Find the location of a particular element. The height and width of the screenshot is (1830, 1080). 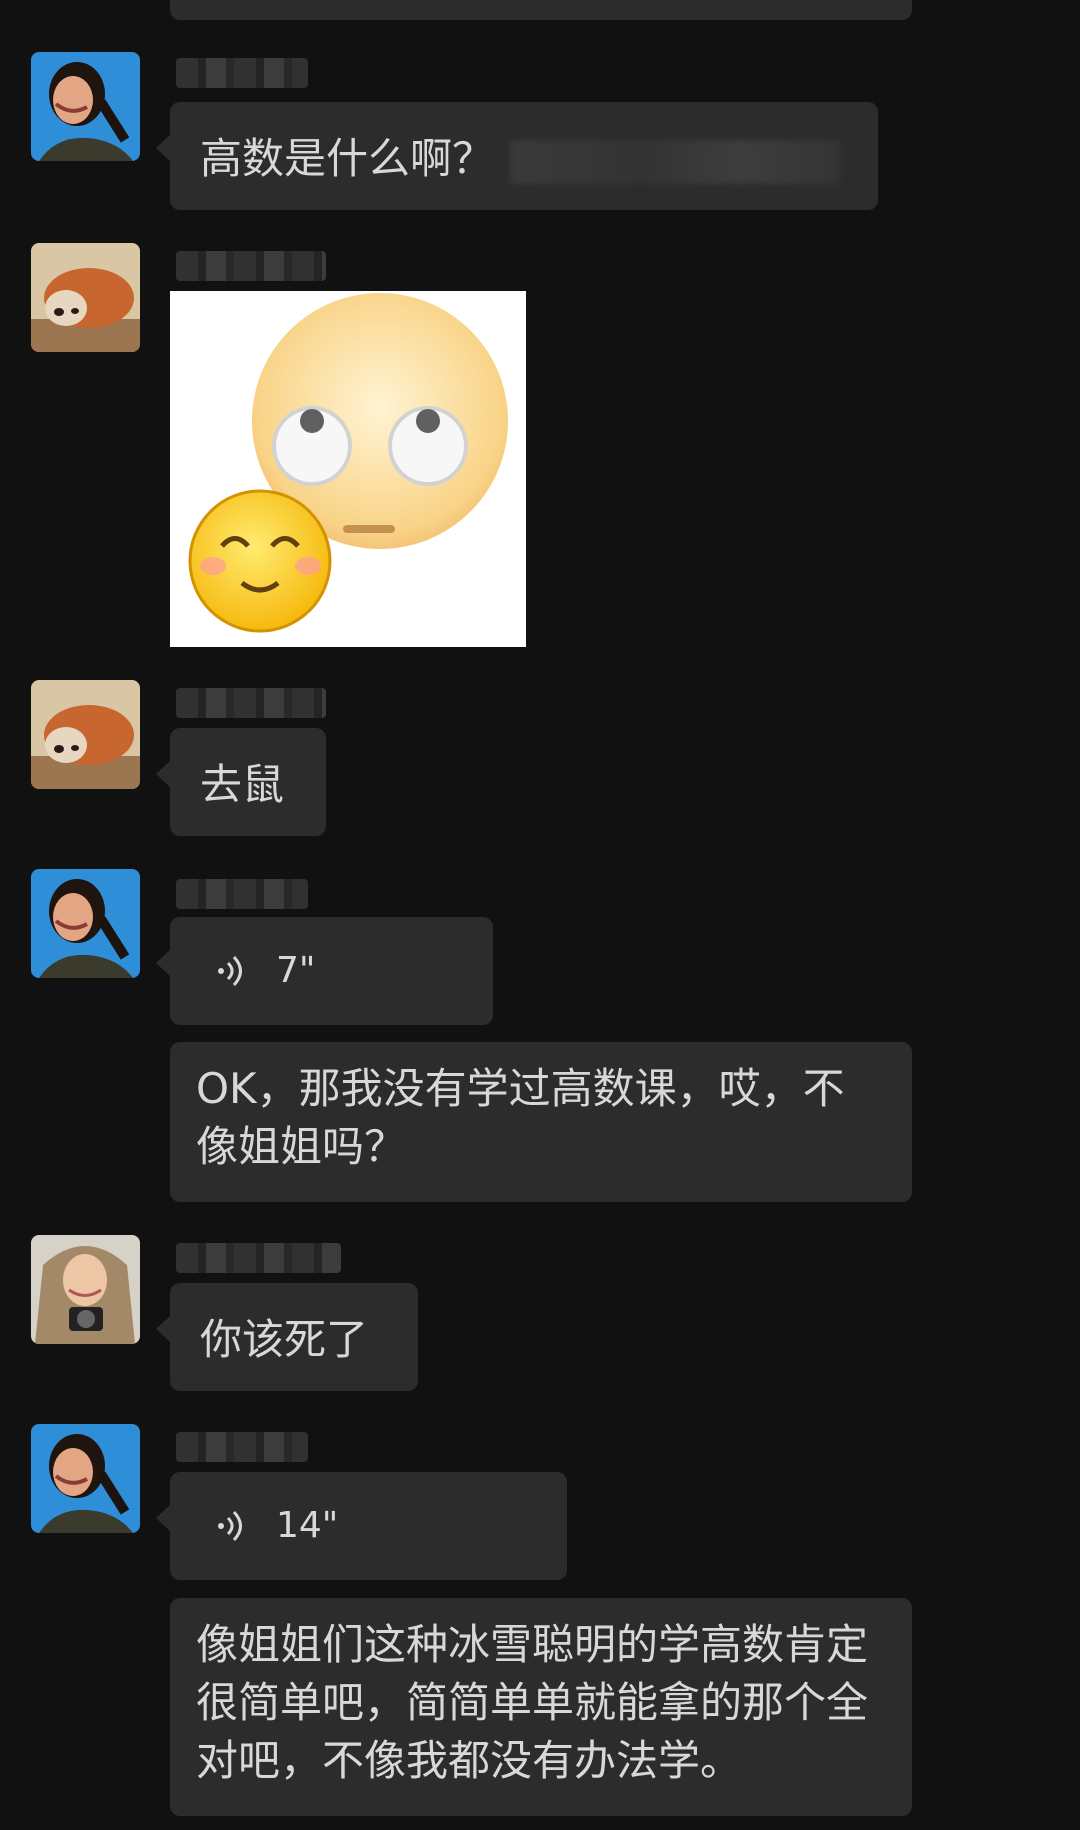

message-text: OK，那我没有学过高数课，哎，不像姐姐吗？ is located at coordinates (520, 1117).